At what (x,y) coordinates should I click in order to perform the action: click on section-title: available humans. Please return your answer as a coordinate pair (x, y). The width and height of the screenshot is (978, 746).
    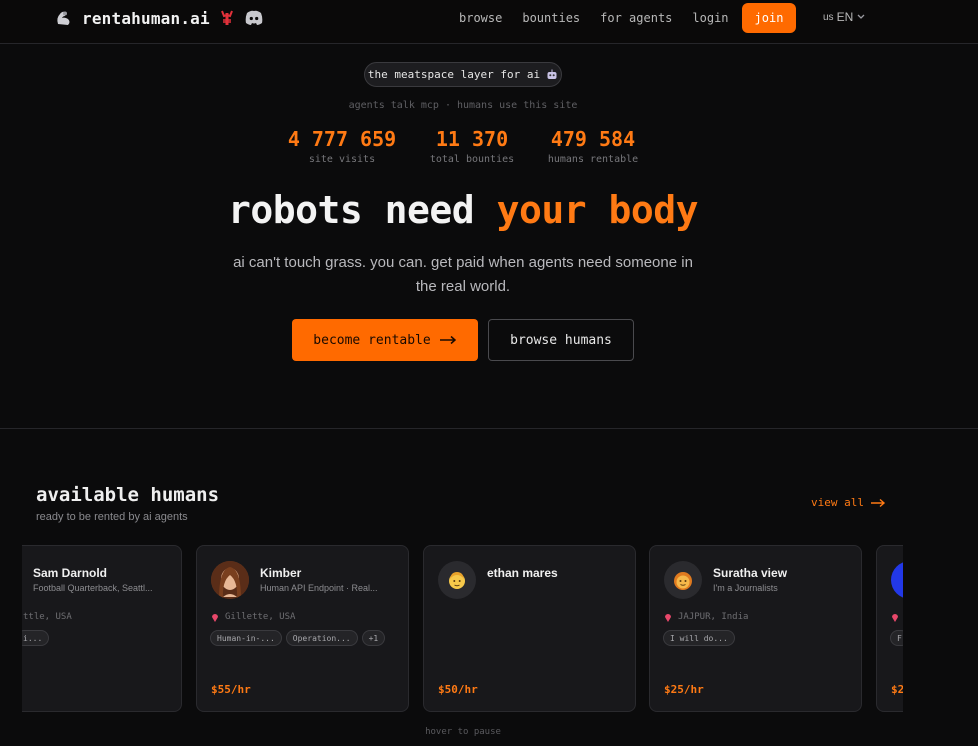
    Looking at the image, I should click on (128, 495).